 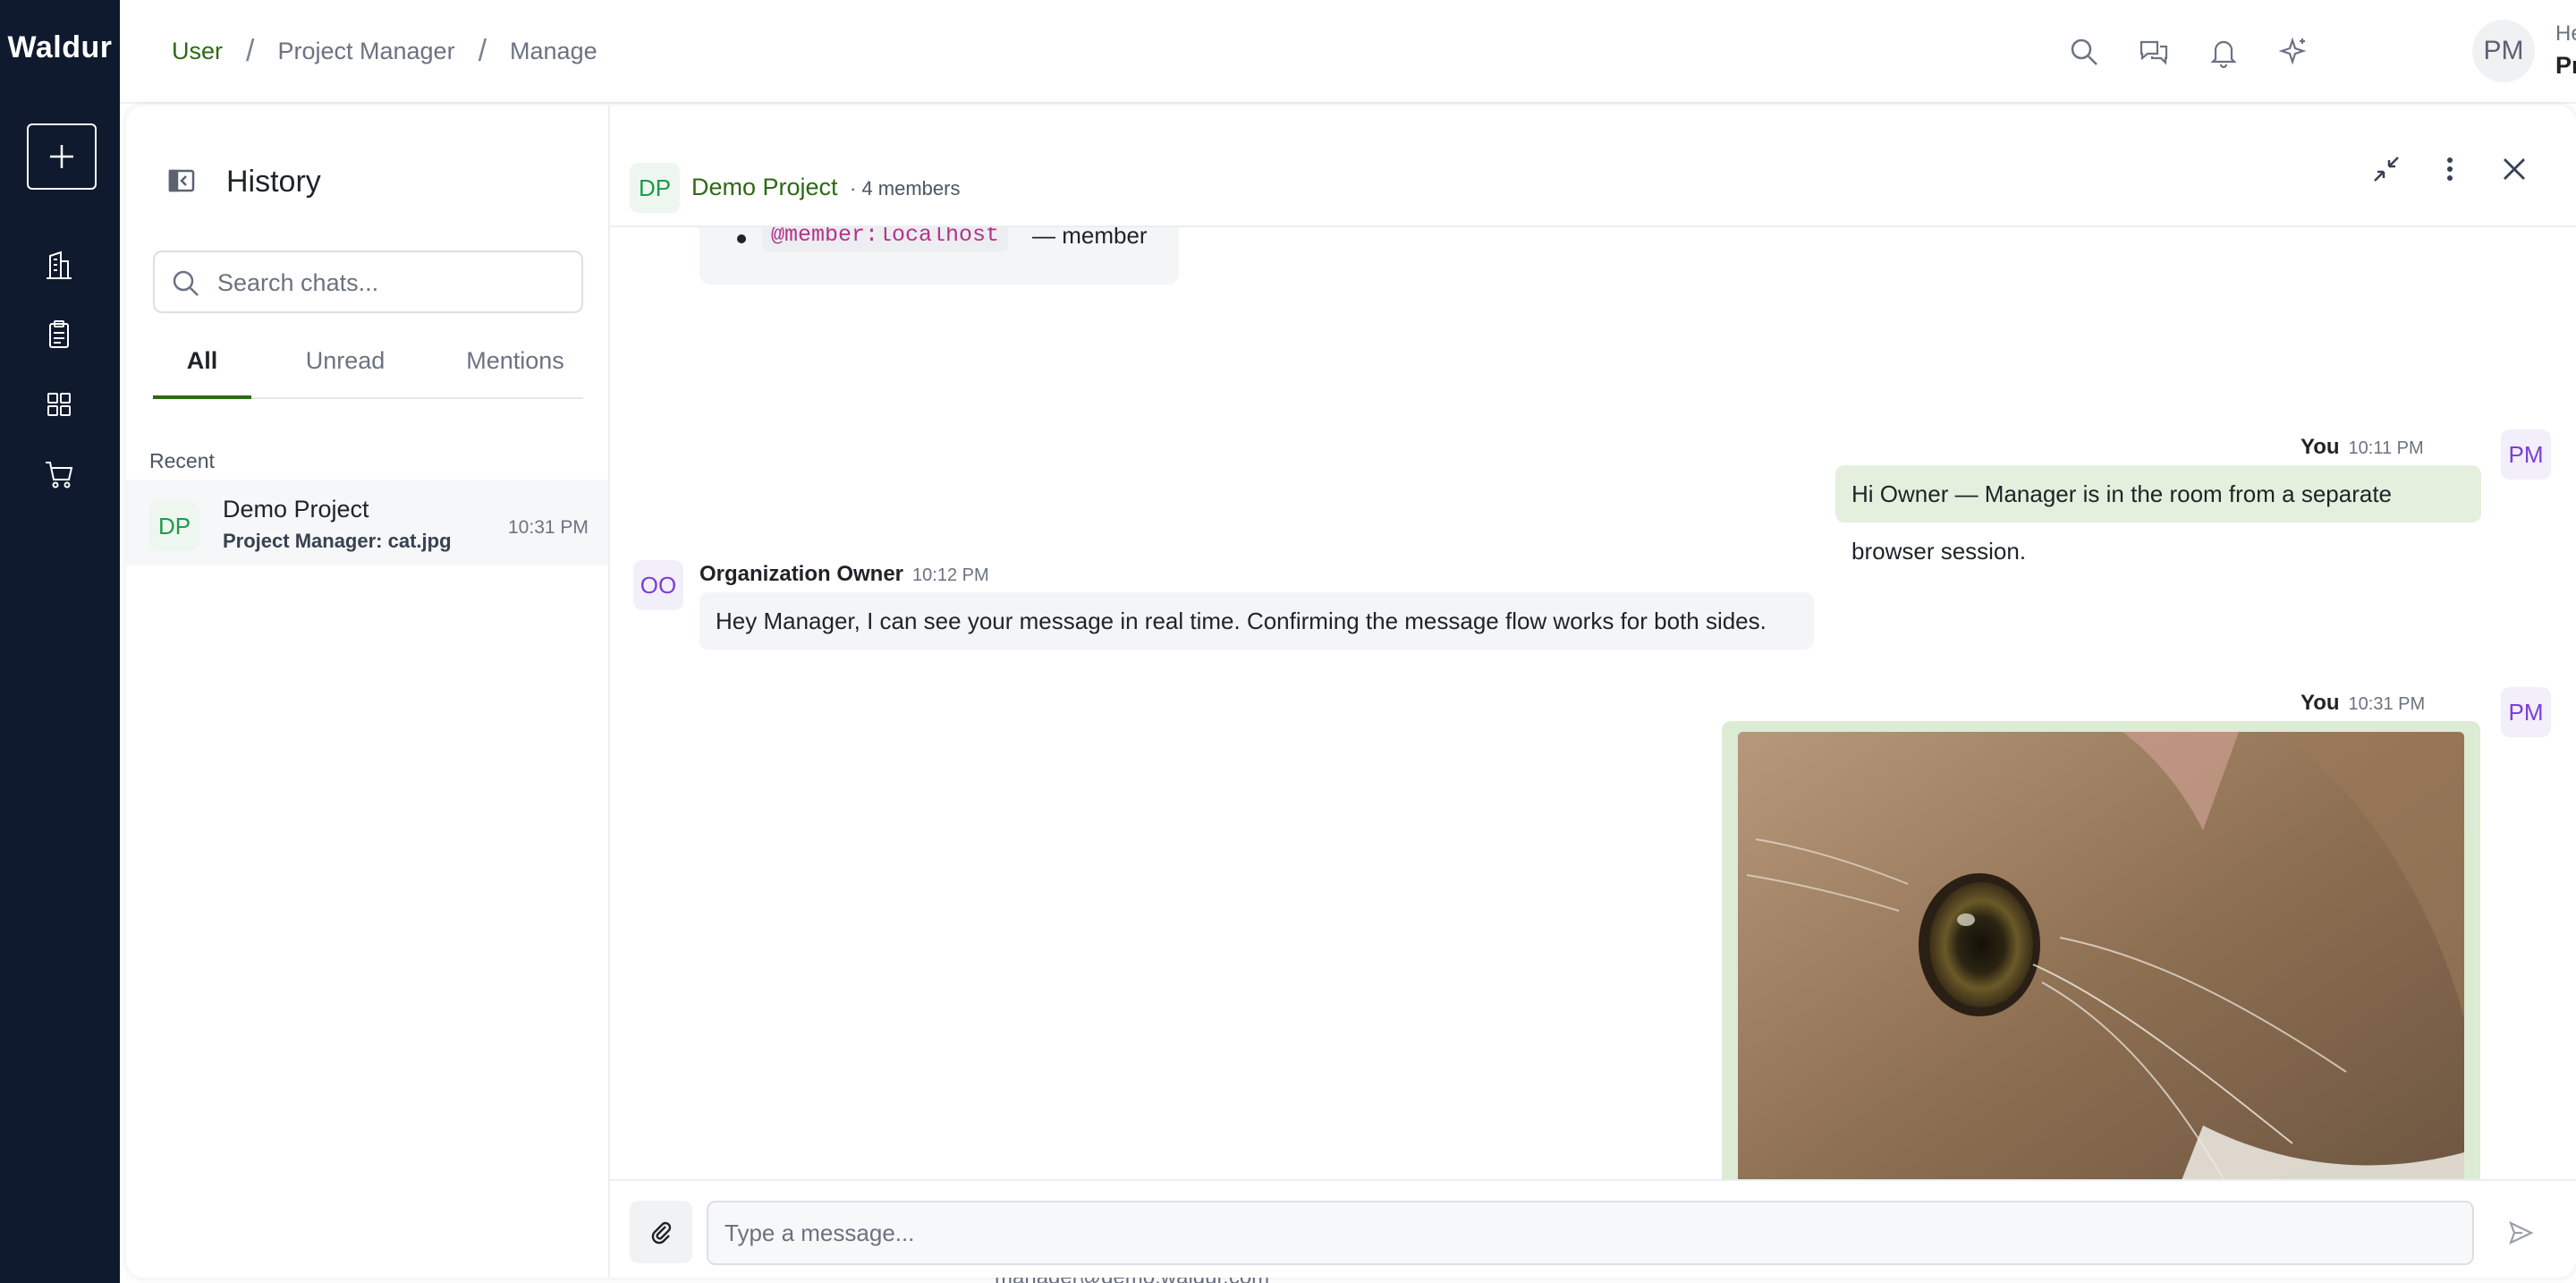 I want to click on more-options-button, so click(x=2449, y=169).